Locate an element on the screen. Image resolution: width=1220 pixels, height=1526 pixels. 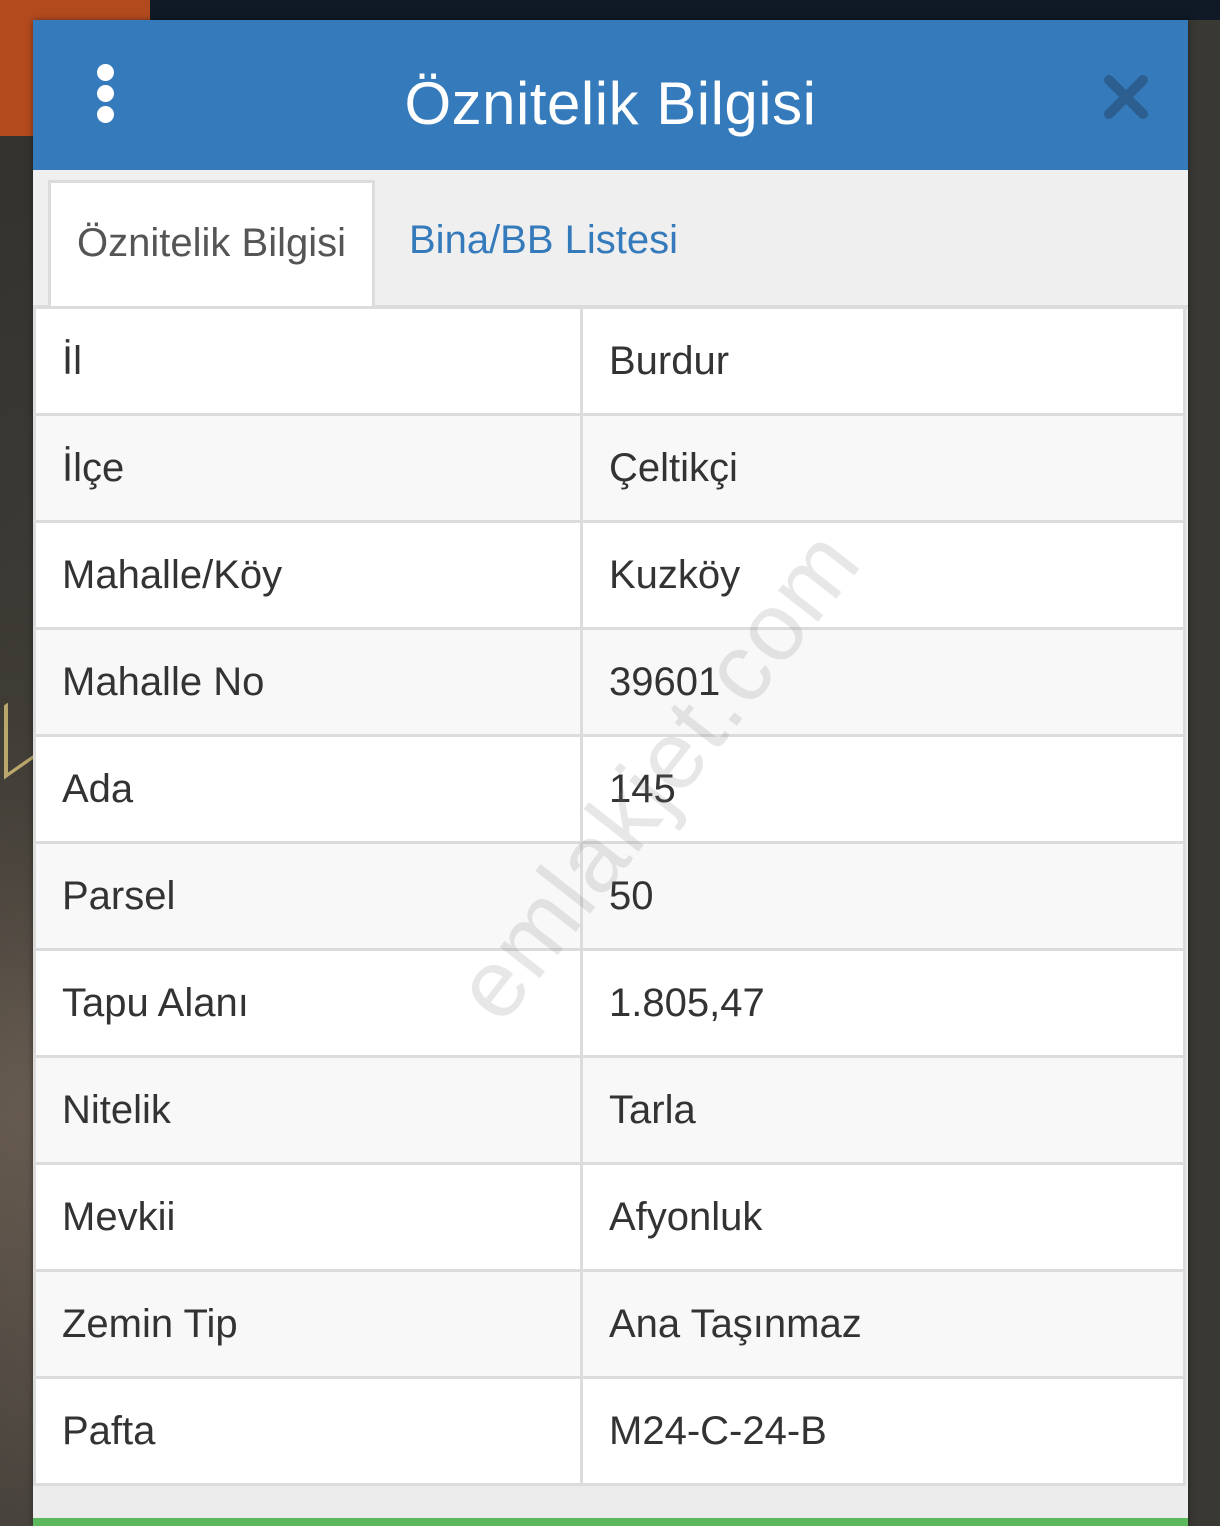
attribute-key: Mevkii is located at coordinates (308, 1217).